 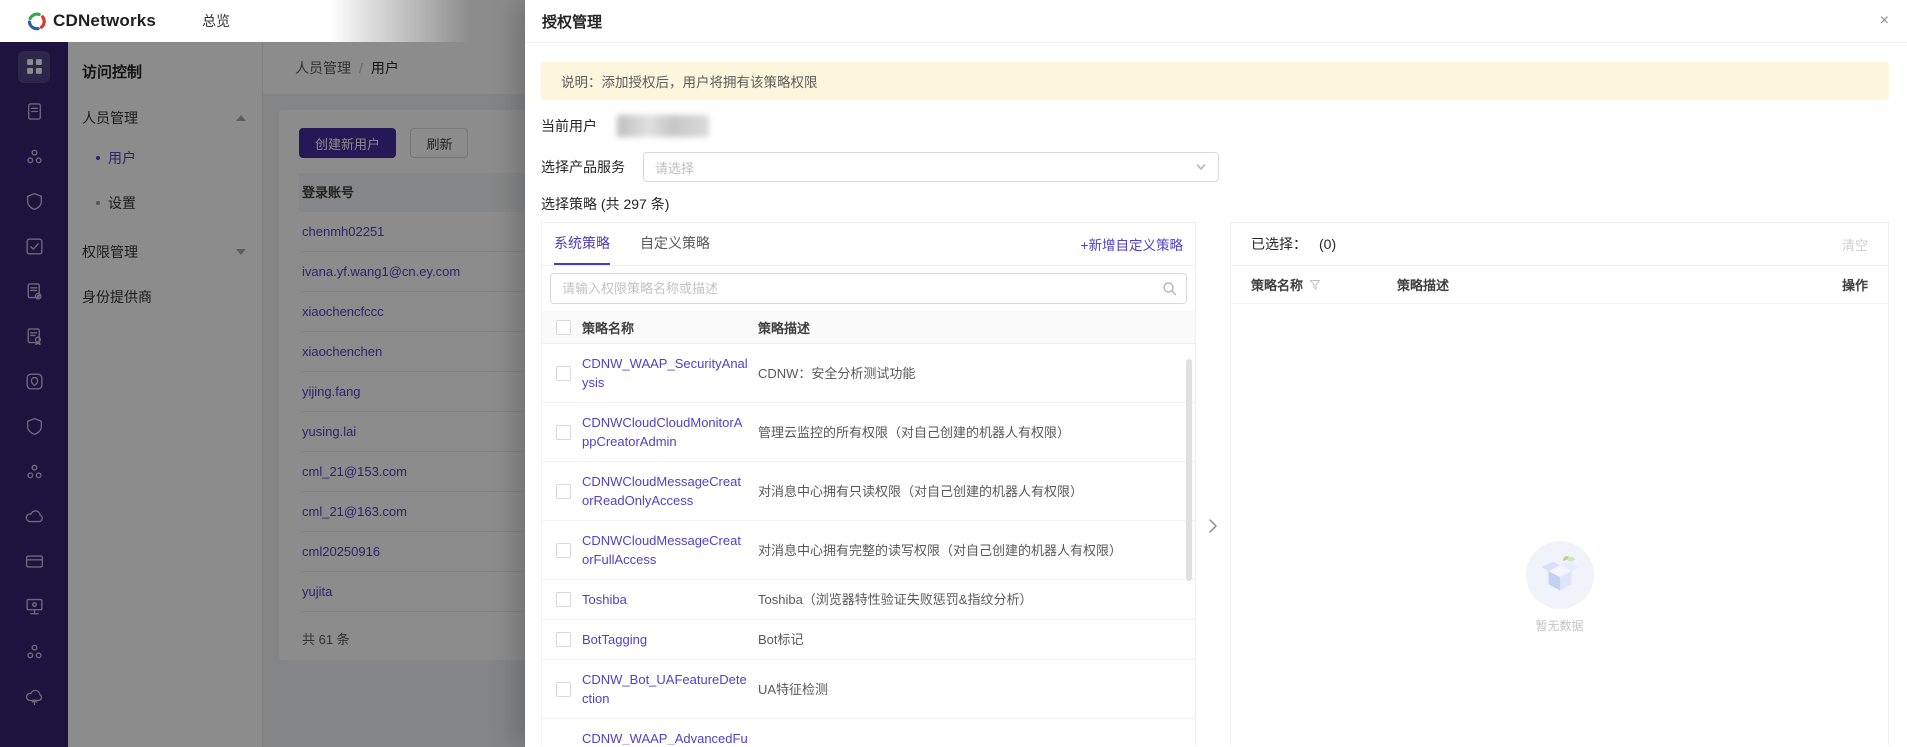 I want to click on policy-desc: 管理云监控的所有权限（对自己创建的机器人有权限）, so click(x=914, y=432).